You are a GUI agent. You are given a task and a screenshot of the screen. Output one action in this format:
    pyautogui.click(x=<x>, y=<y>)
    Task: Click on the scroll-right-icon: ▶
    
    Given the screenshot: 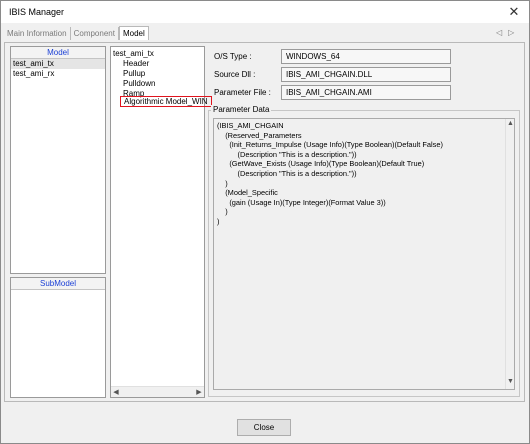 What is the action you would take?
    pyautogui.click(x=199, y=392)
    